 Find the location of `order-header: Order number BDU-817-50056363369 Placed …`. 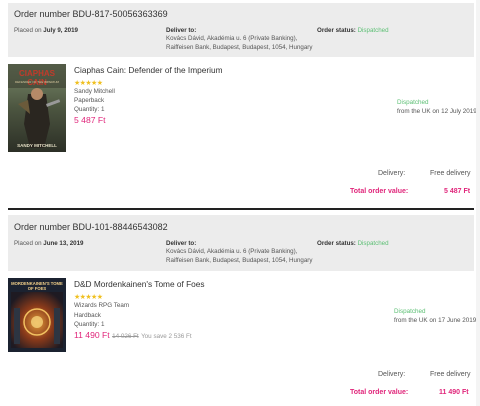

order-header: Order number BDU-817-50056363369 Placed … is located at coordinates (241, 30).